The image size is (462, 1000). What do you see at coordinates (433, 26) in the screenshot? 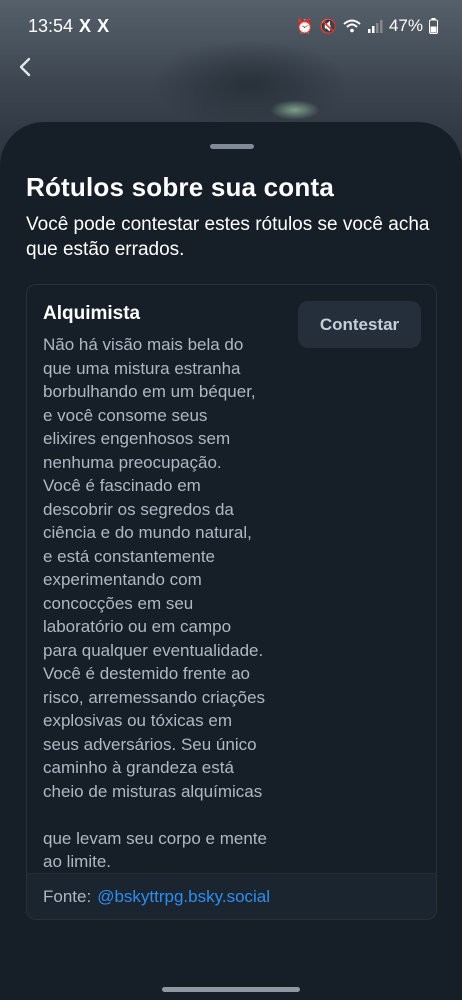
I see `battery-icon` at bounding box center [433, 26].